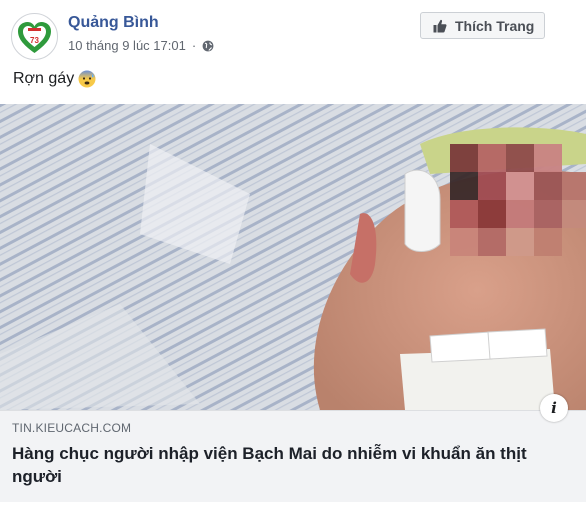 The width and height of the screenshot is (586, 505). I want to click on info-icon: i, so click(554, 408).